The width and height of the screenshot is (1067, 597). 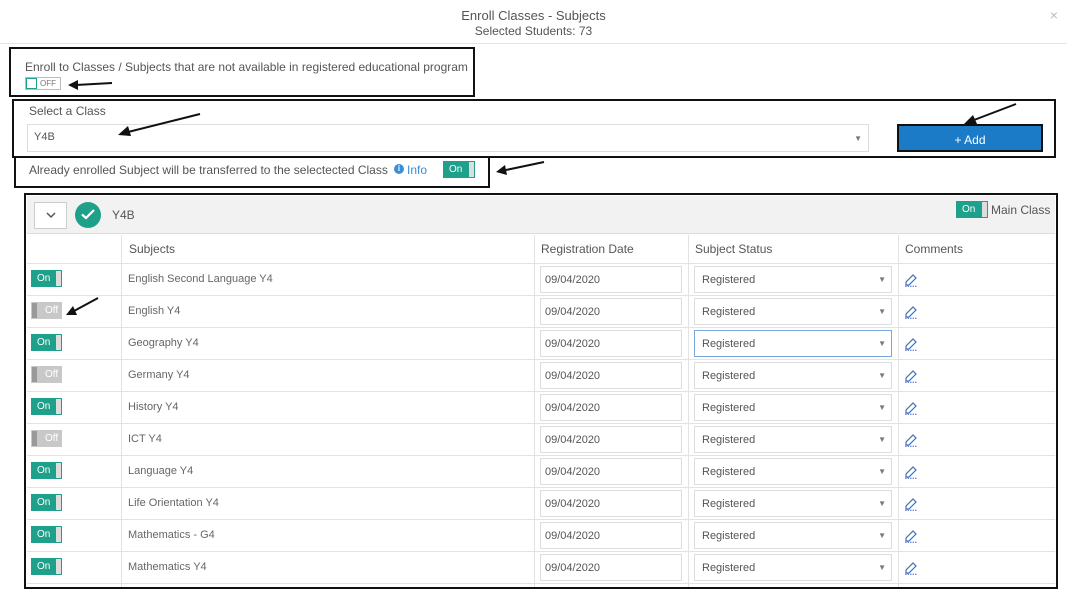 What do you see at coordinates (88, 215) in the screenshot?
I see `check-circle-icon` at bounding box center [88, 215].